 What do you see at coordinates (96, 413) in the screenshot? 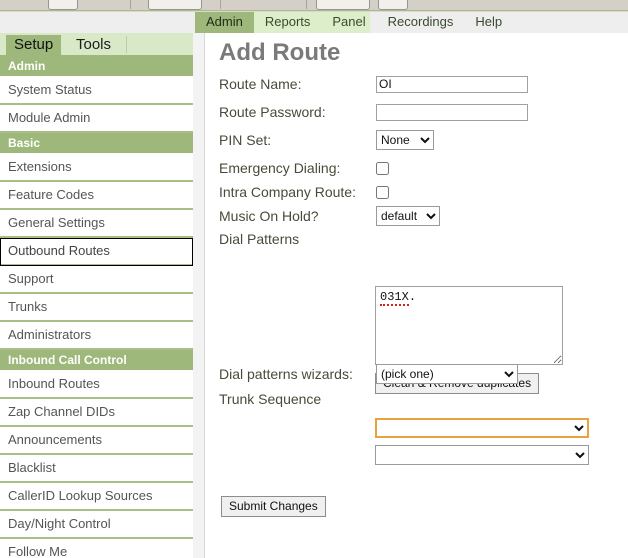
I see `sidebar-item-zap-channel-dids: Zap Channel DIDs` at bounding box center [96, 413].